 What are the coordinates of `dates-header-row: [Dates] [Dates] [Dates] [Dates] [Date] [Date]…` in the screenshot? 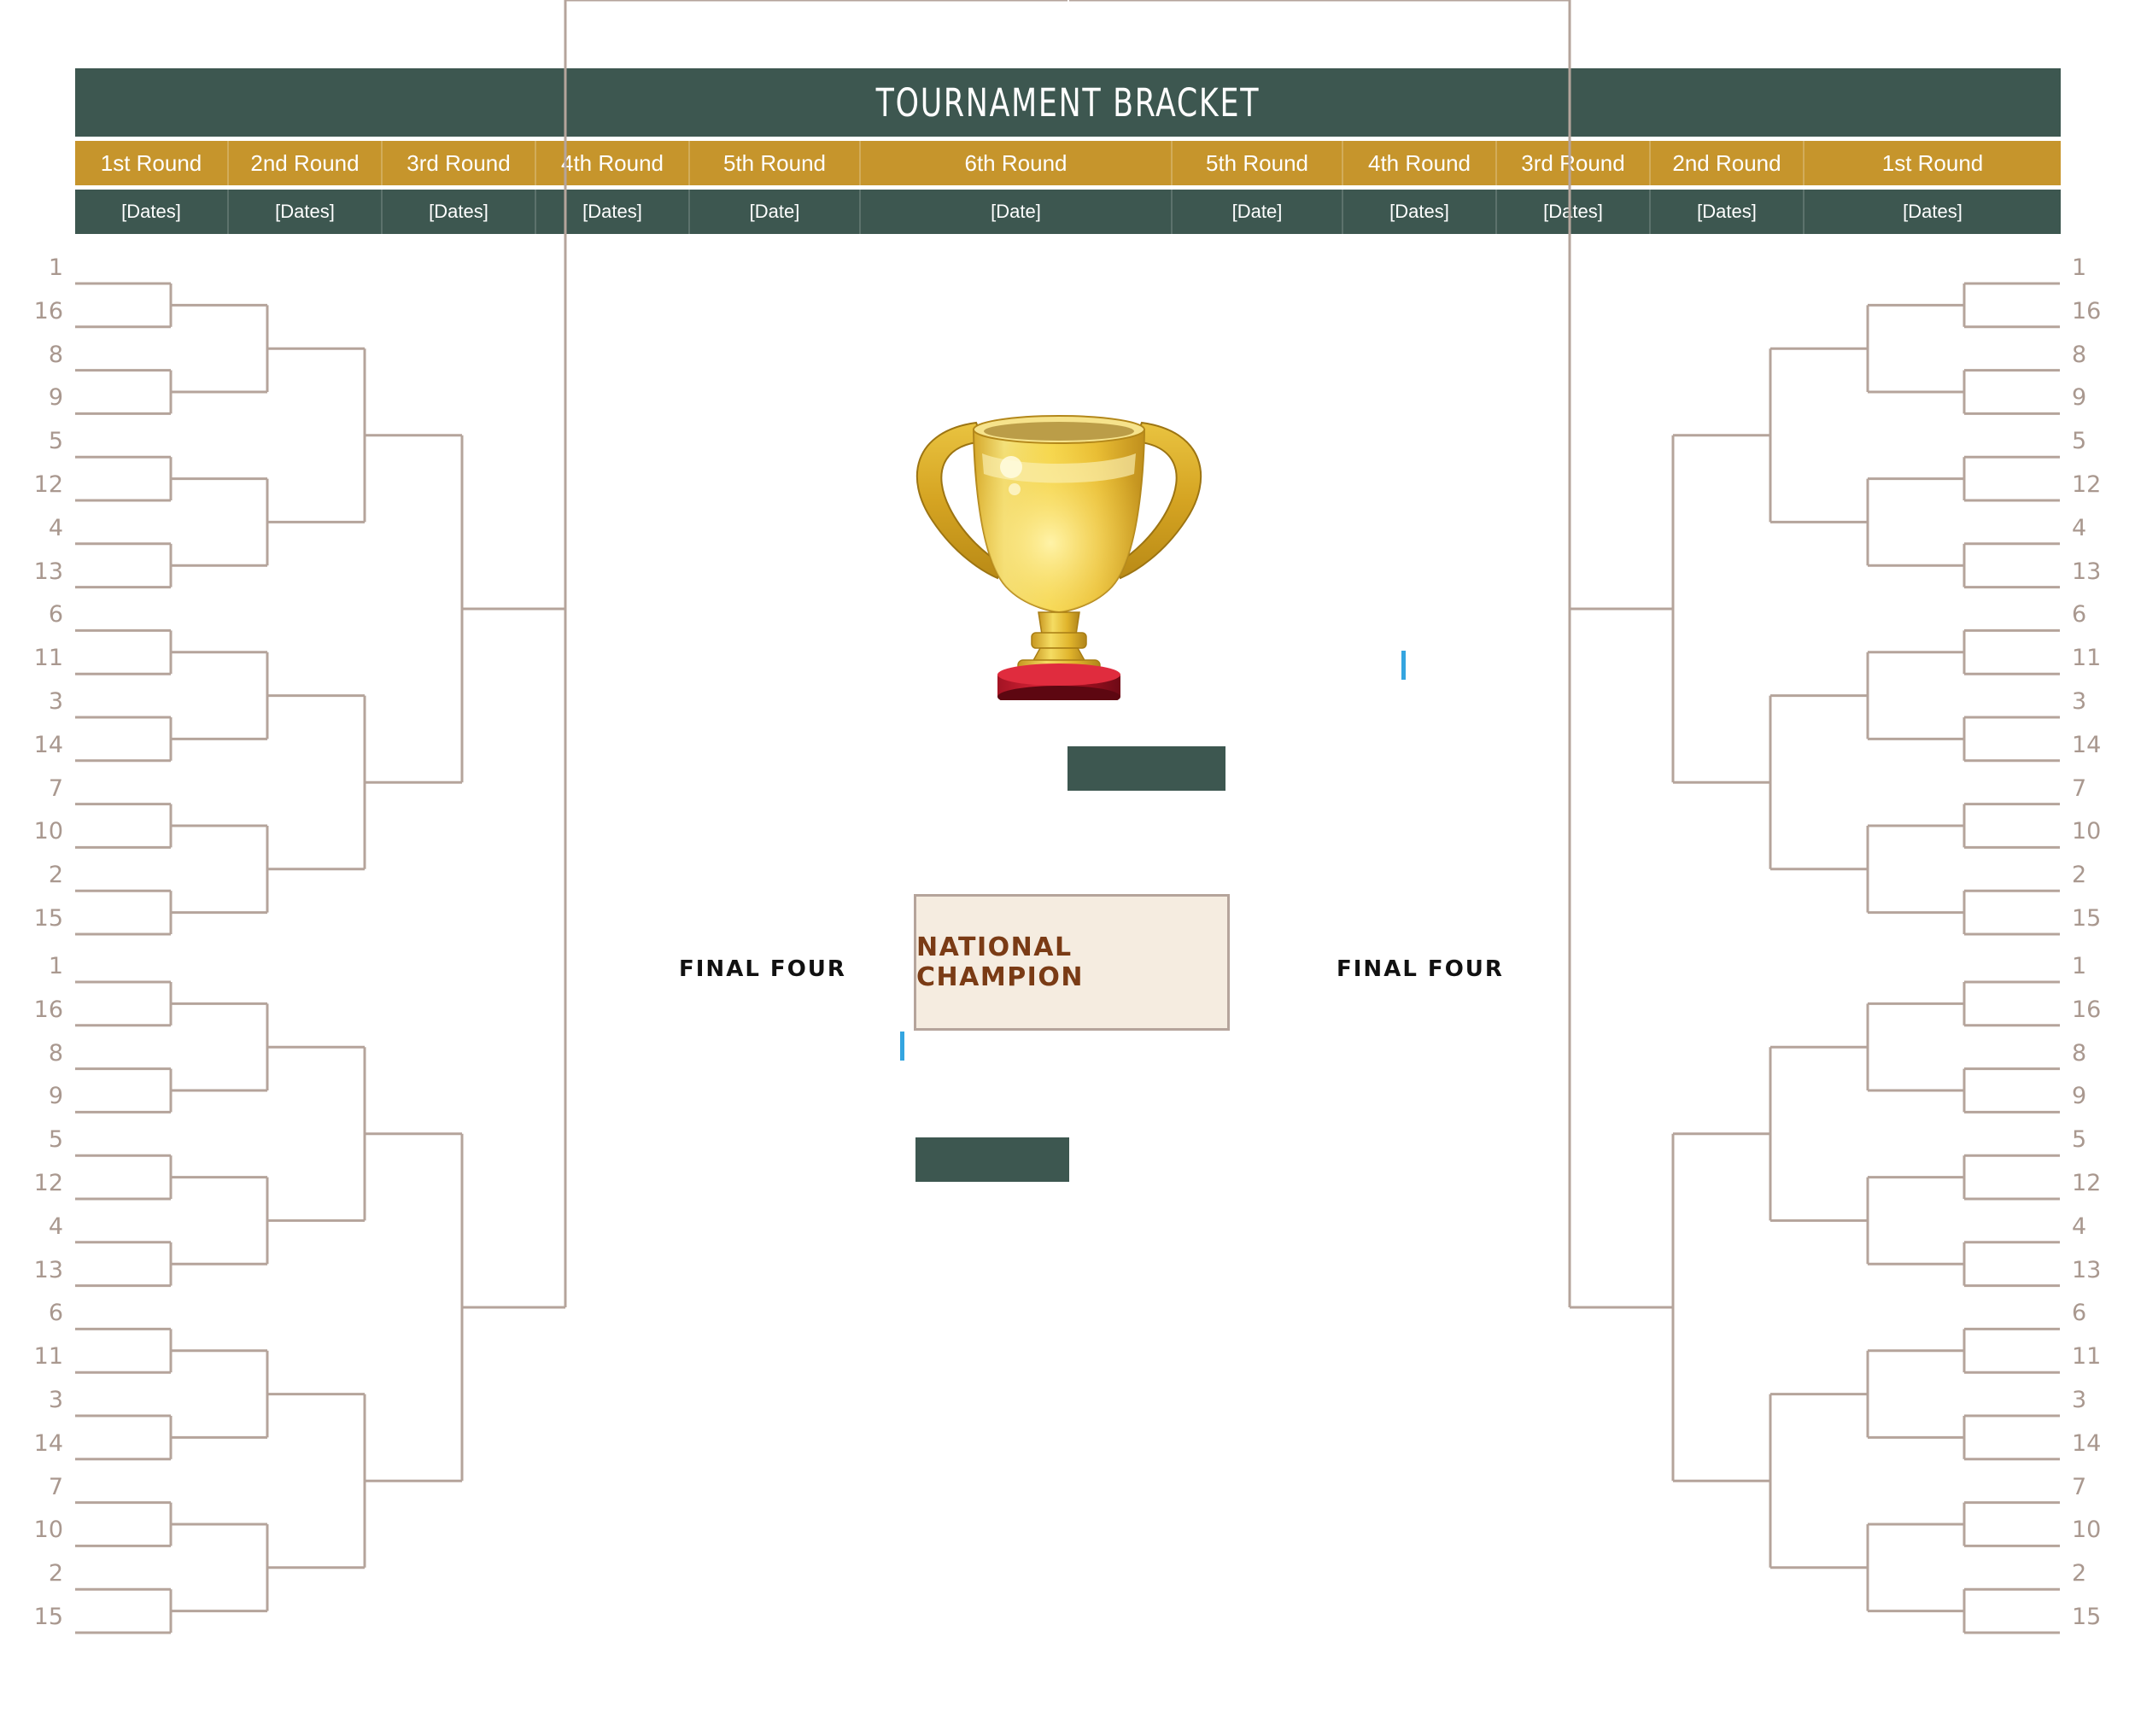 It's located at (1068, 212).